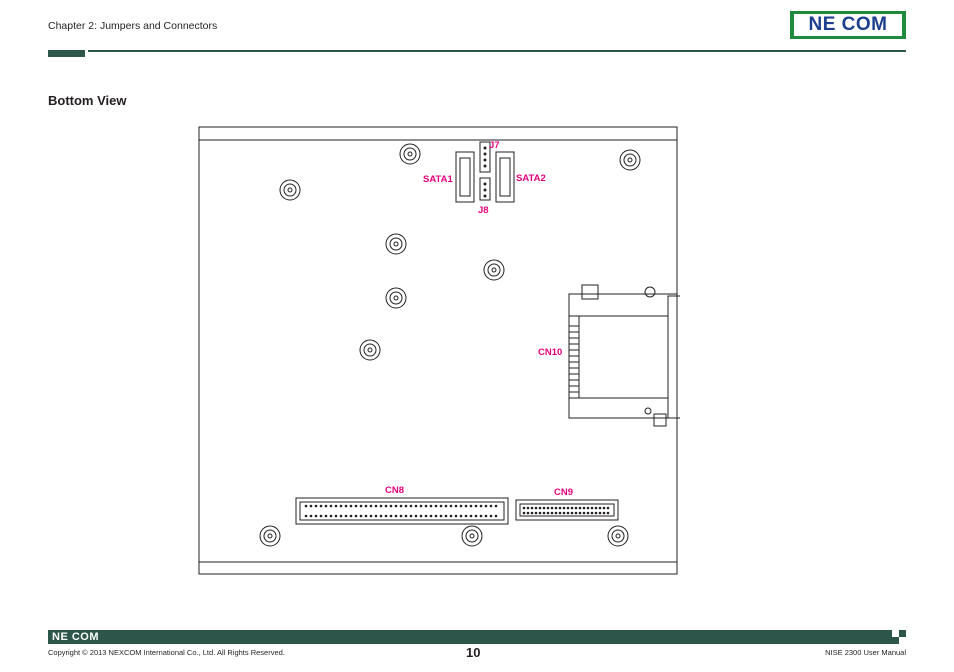 This screenshot has width=954, height=672. Describe the element at coordinates (550, 352) in the screenshot. I see `cn10-label: CN10` at that location.